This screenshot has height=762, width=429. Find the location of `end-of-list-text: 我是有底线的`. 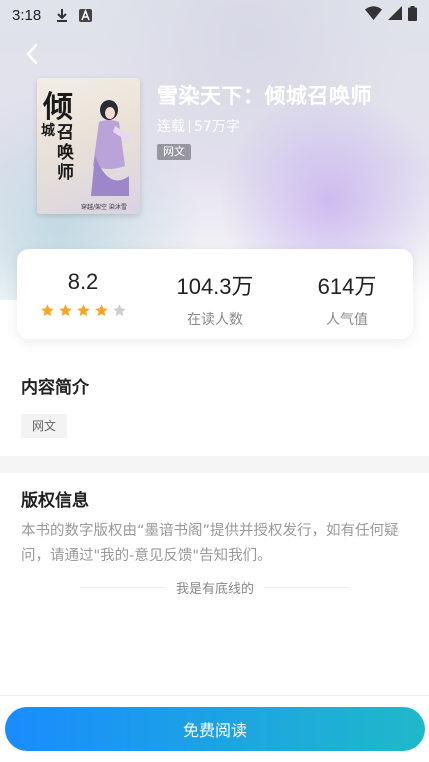

end-of-list-text: 我是有底线的 is located at coordinates (215, 589).